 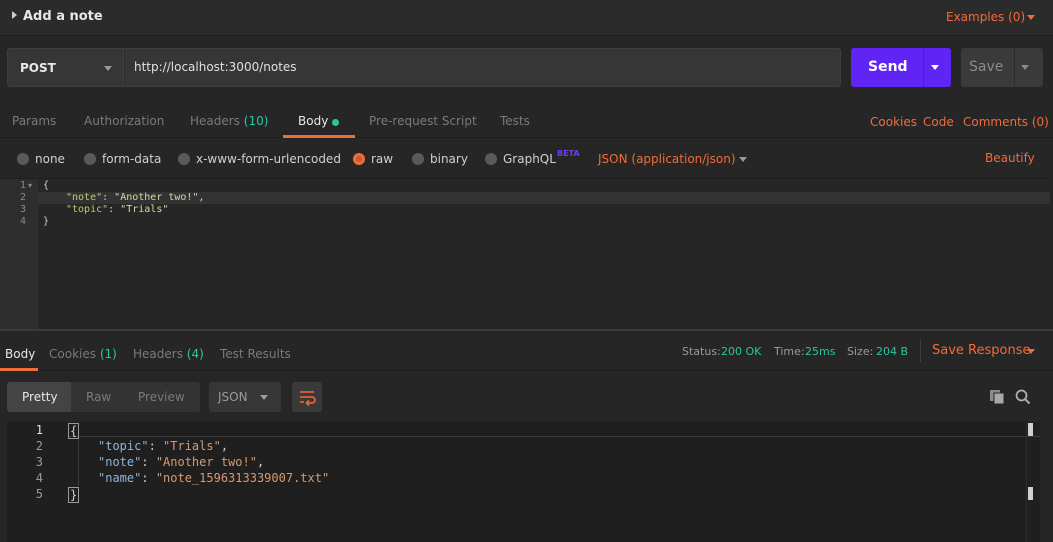 I want to click on cookies-link: Cookies, so click(x=893, y=122).